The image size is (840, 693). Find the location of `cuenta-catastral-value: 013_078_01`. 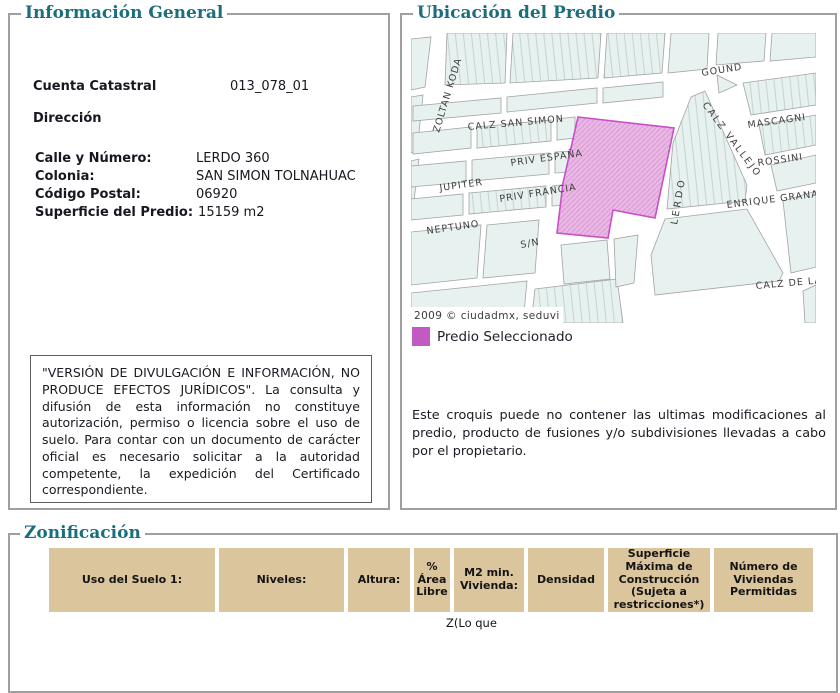

cuenta-catastral-value: 013_078_01 is located at coordinates (270, 86).